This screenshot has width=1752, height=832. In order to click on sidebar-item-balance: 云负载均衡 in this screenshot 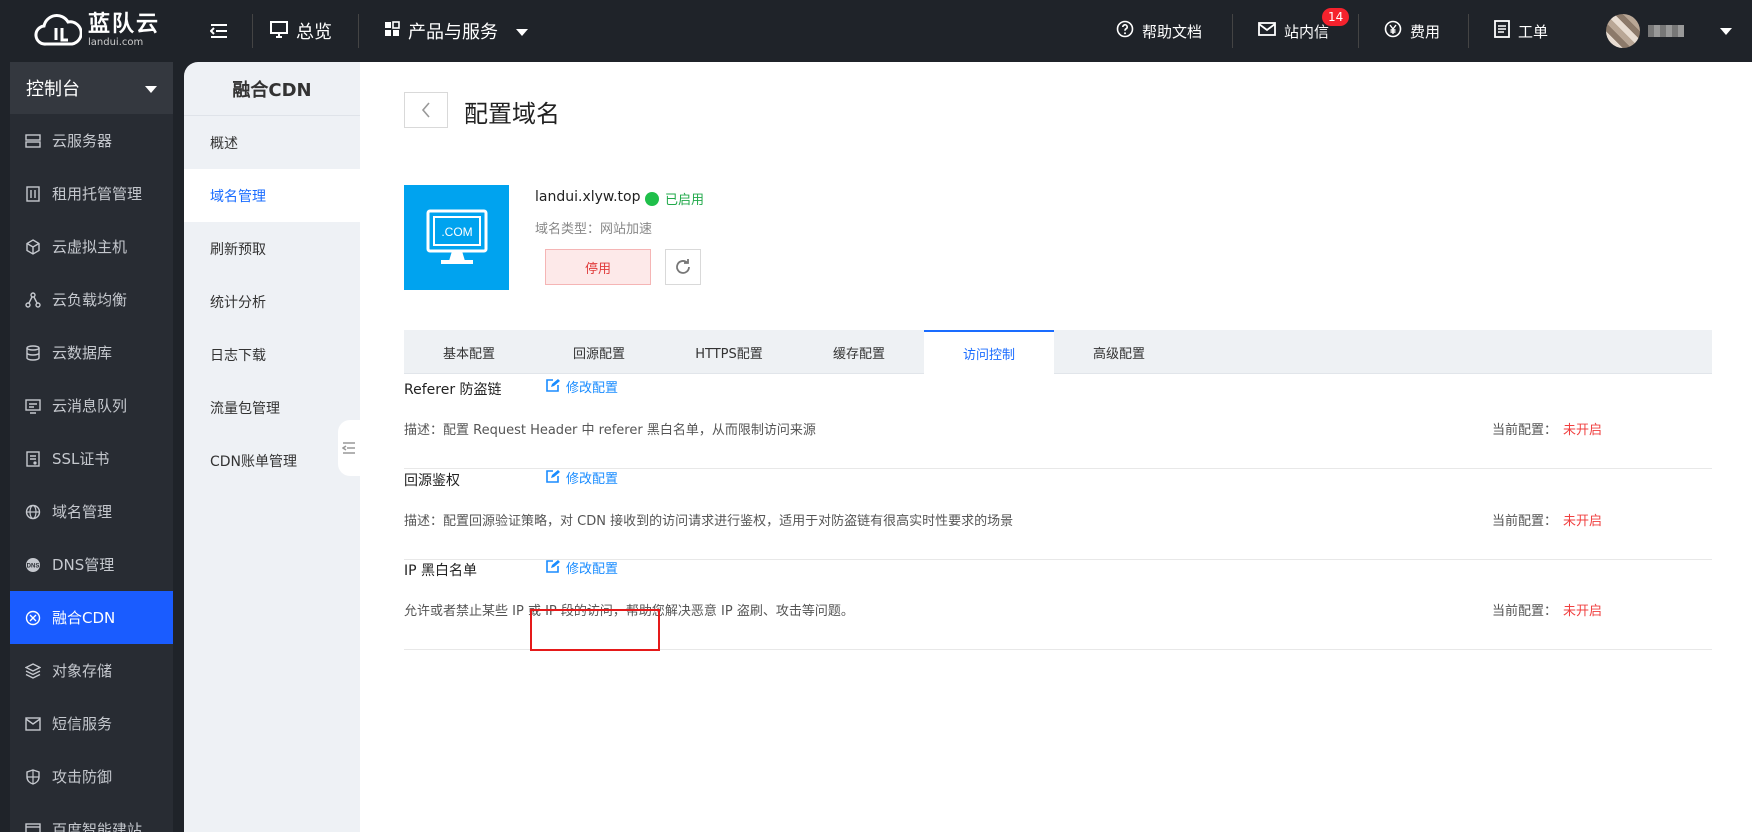, I will do `click(91, 299)`.